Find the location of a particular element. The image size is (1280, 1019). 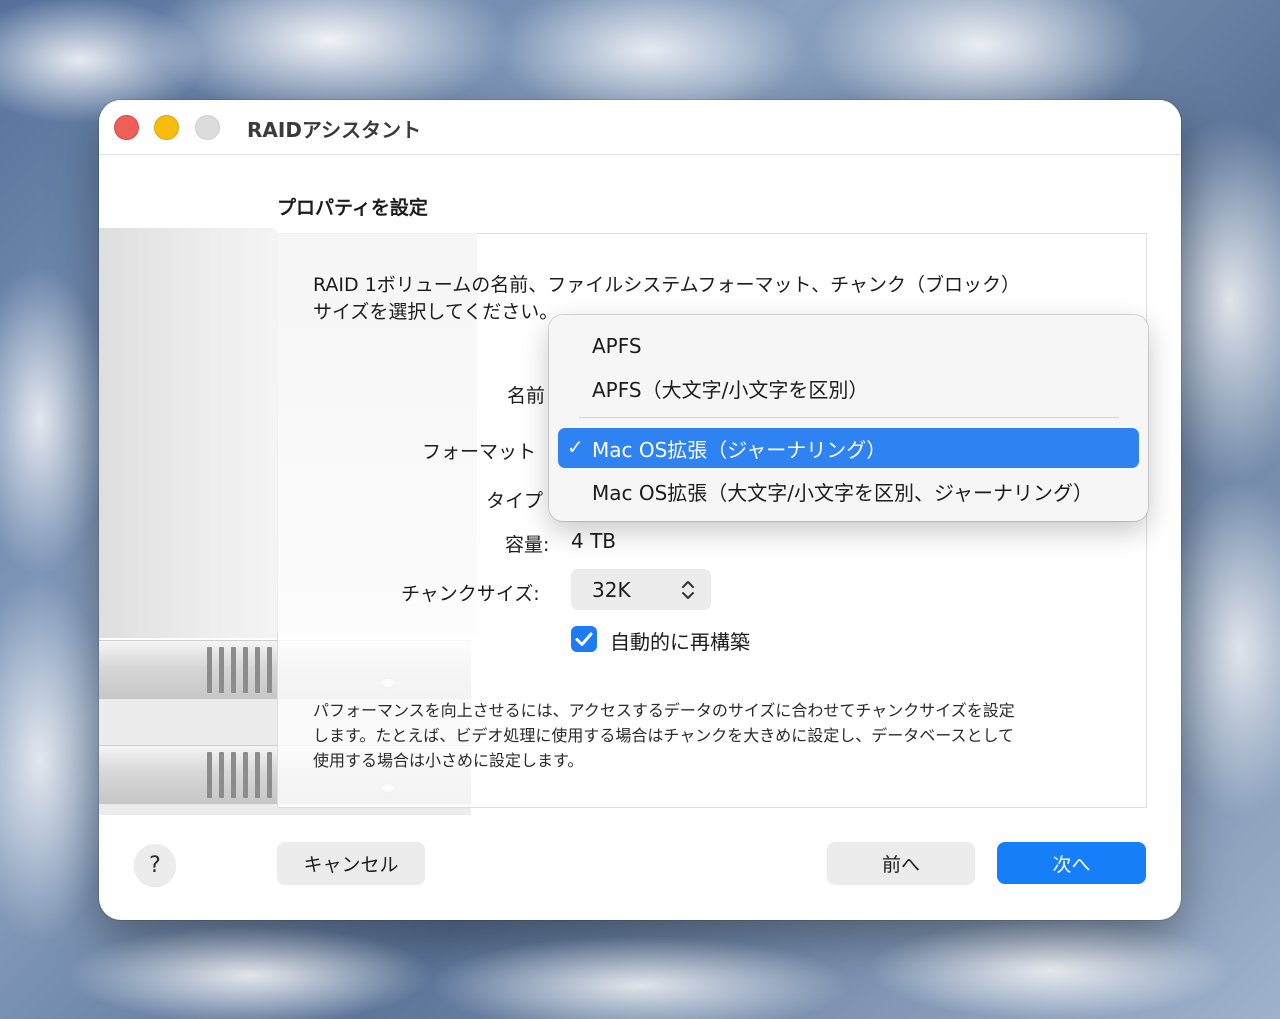

menu-item-label: Mac OS拡張（大文字/小文字を区別、ジャーナリング） is located at coordinates (843, 492).